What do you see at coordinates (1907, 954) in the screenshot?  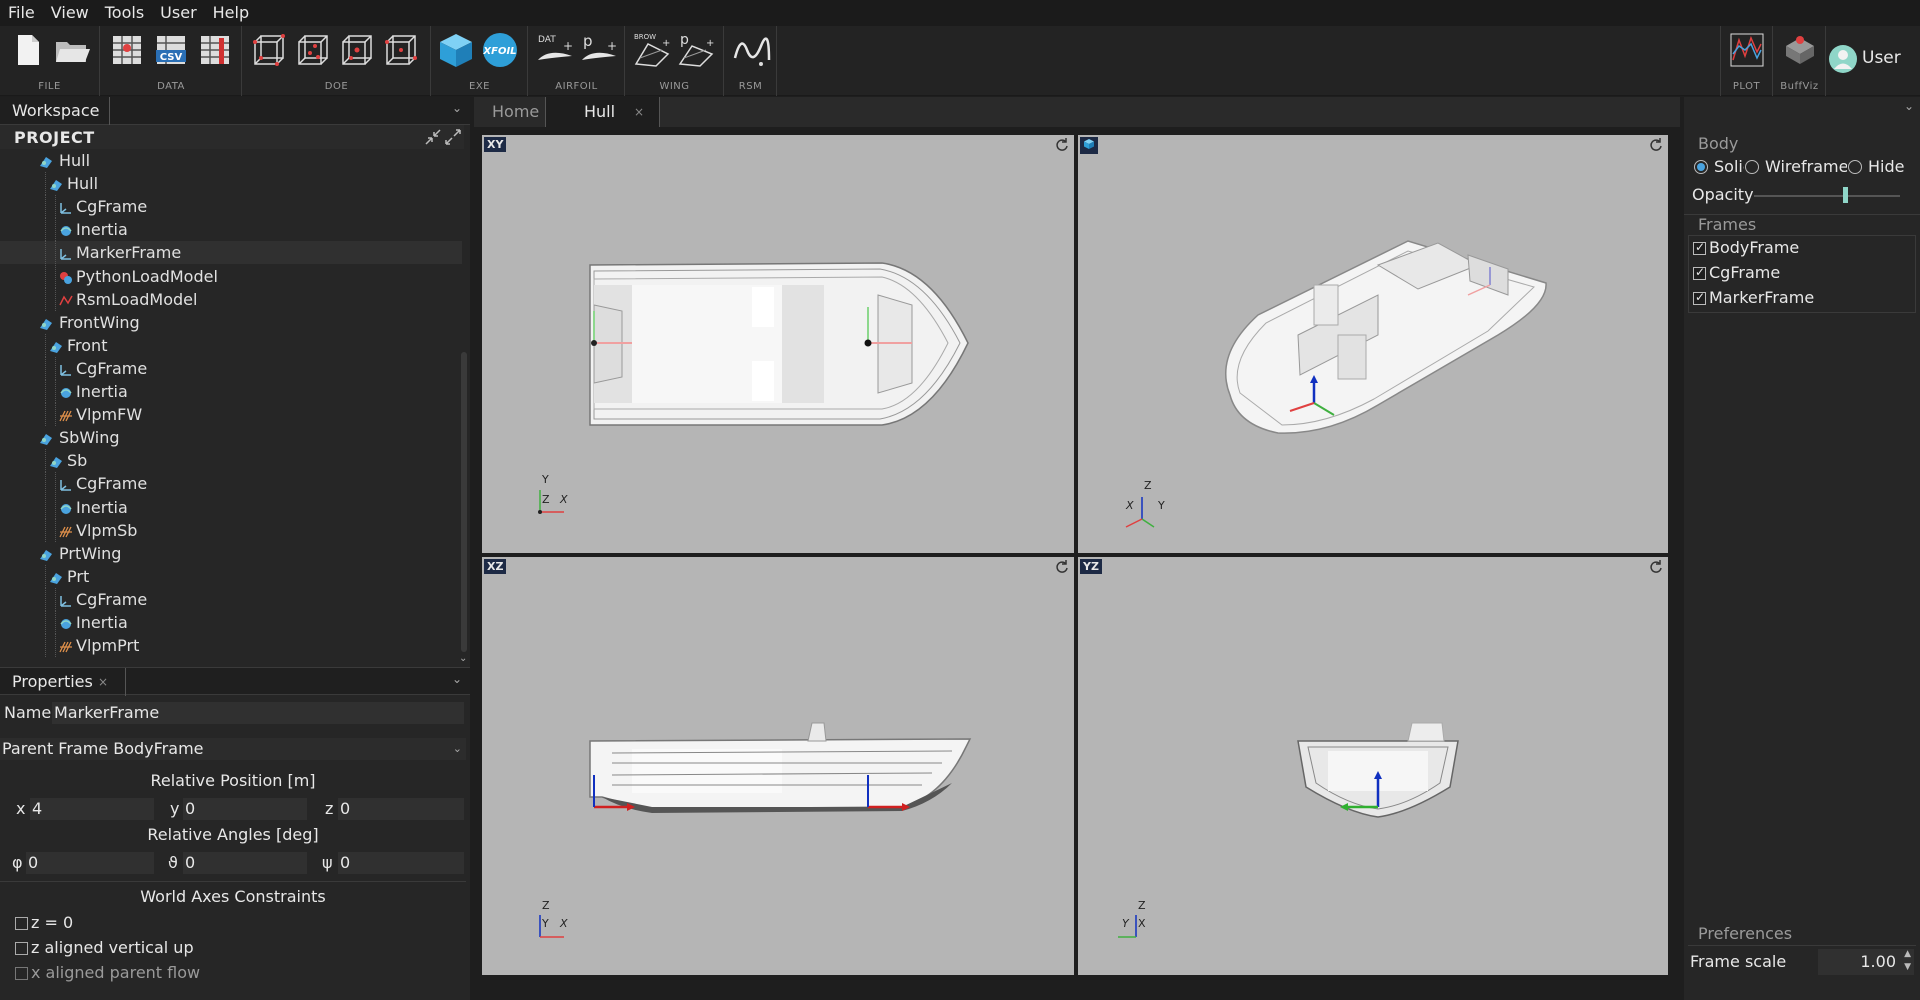 I see `spin-up-icon: ▲` at bounding box center [1907, 954].